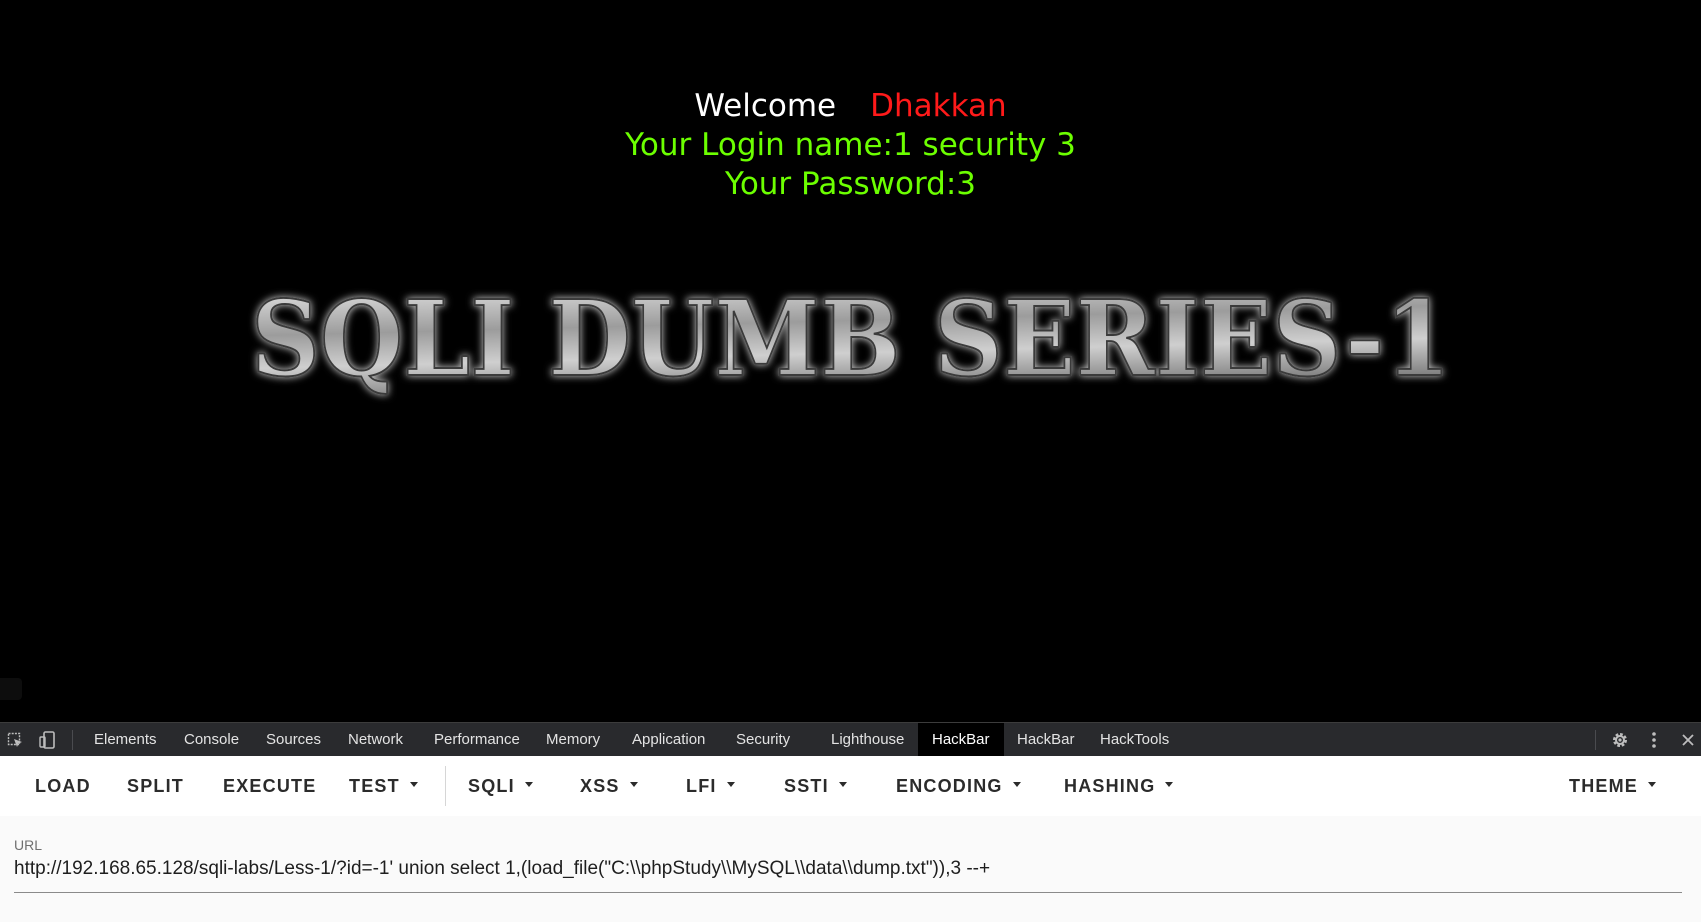 Image resolution: width=1701 pixels, height=922 pixels. I want to click on encoding-dropdown: ENCODING, so click(958, 786).